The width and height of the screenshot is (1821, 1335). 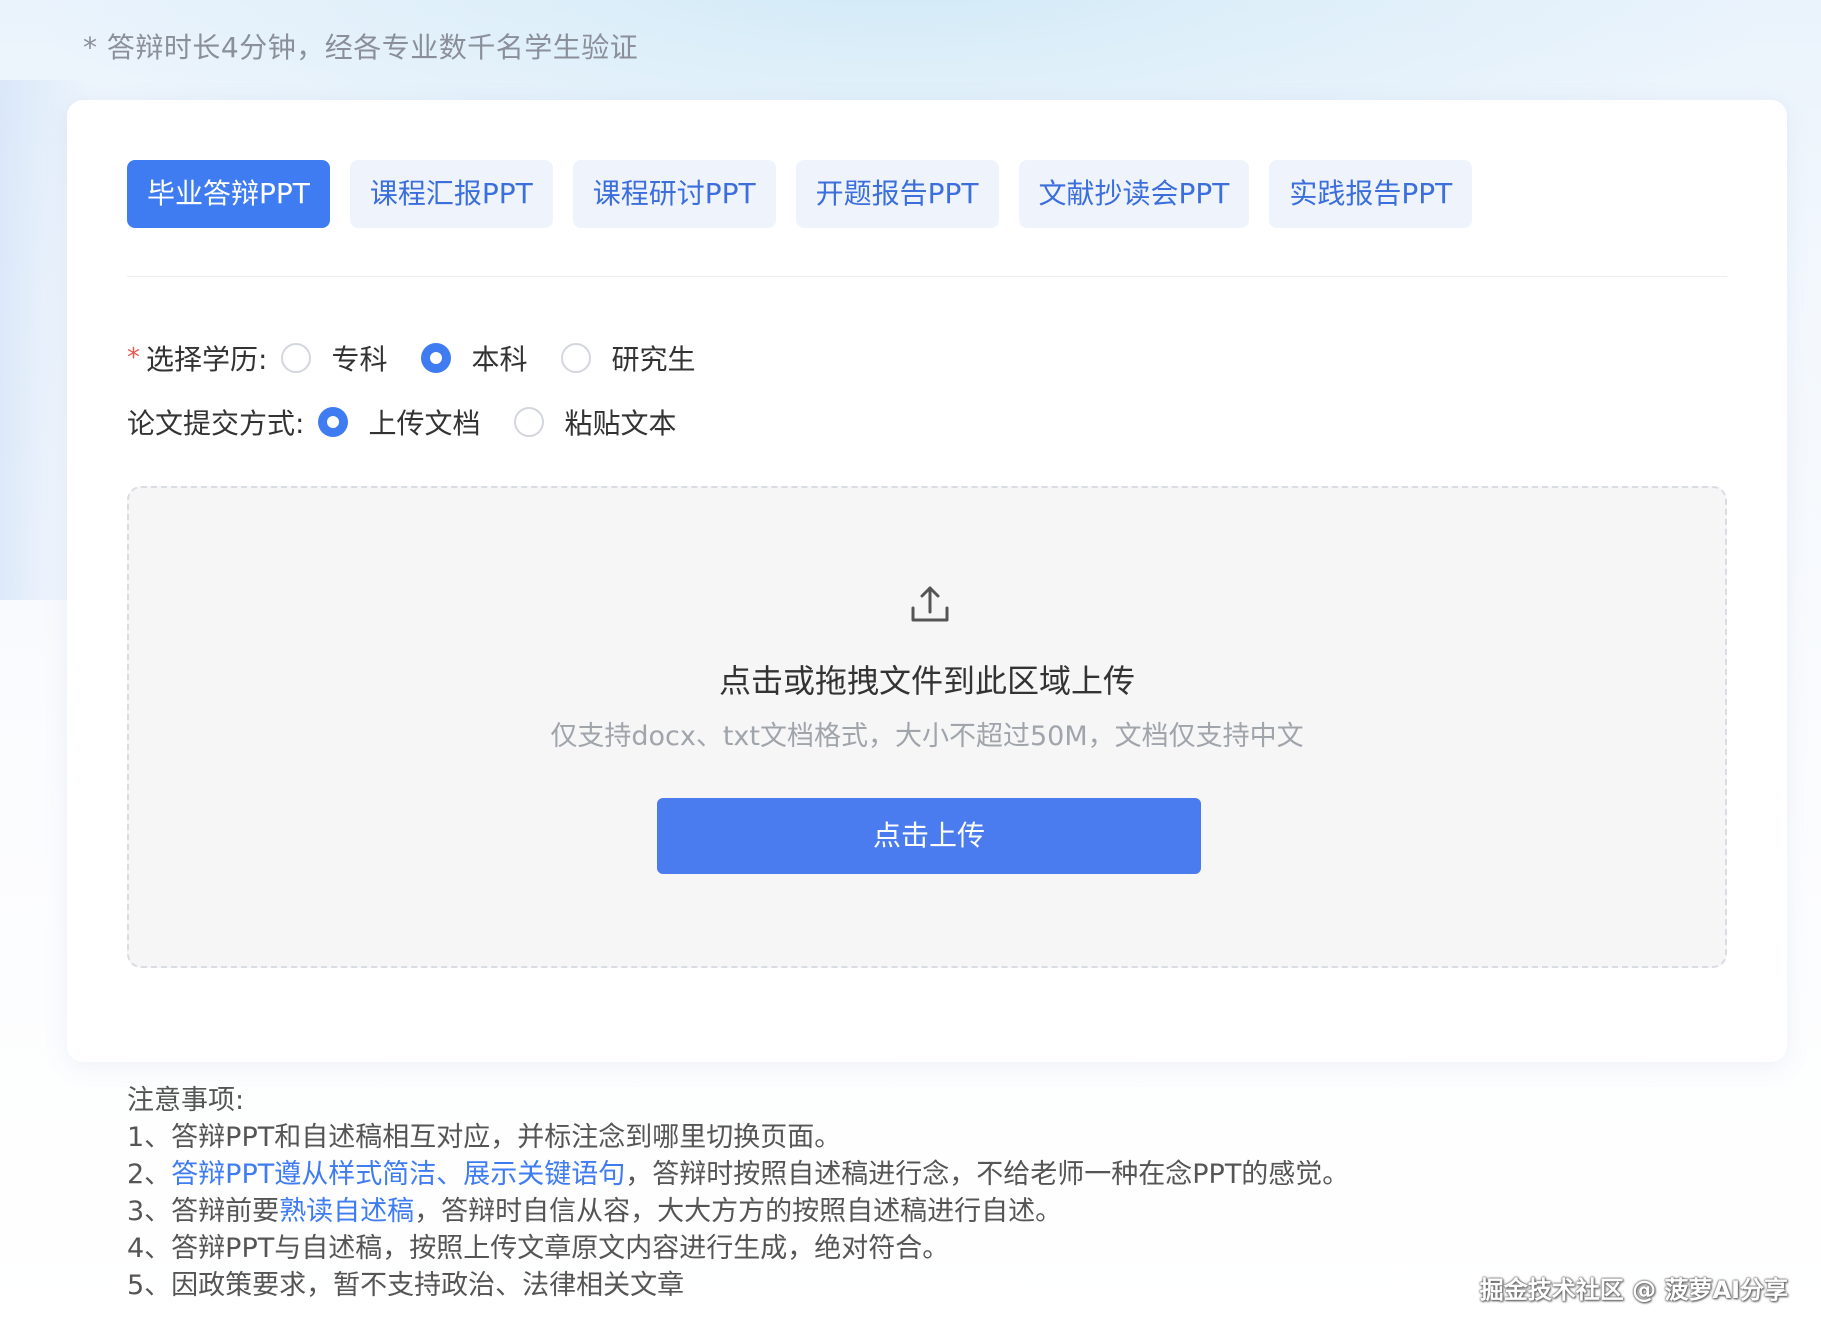 I want to click on upload-icon, so click(x=930, y=604).